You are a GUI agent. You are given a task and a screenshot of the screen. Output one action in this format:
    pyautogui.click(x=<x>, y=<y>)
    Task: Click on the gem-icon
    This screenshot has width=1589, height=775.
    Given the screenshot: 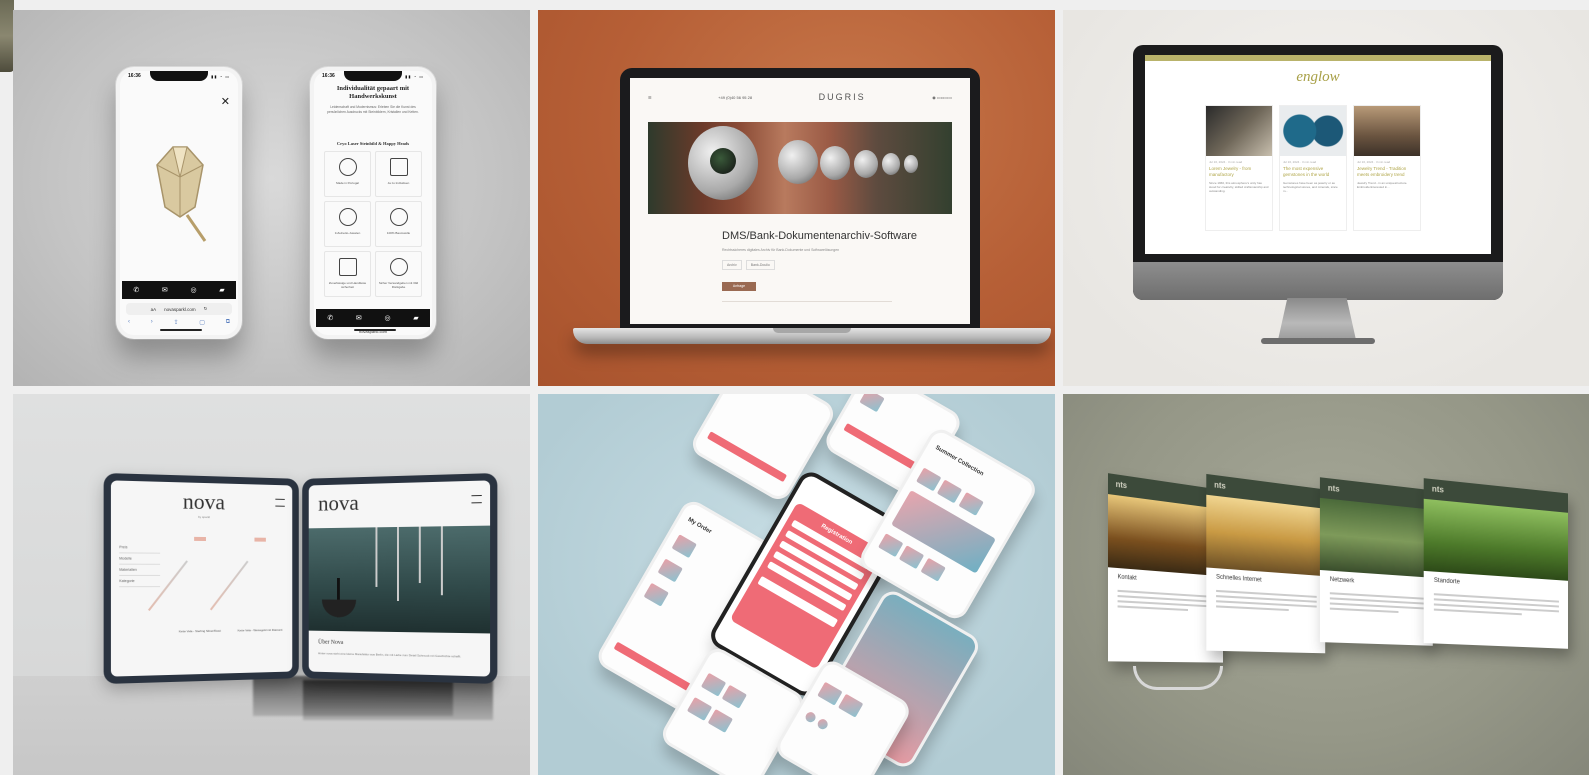 What is the action you would take?
    pyautogui.click(x=348, y=217)
    